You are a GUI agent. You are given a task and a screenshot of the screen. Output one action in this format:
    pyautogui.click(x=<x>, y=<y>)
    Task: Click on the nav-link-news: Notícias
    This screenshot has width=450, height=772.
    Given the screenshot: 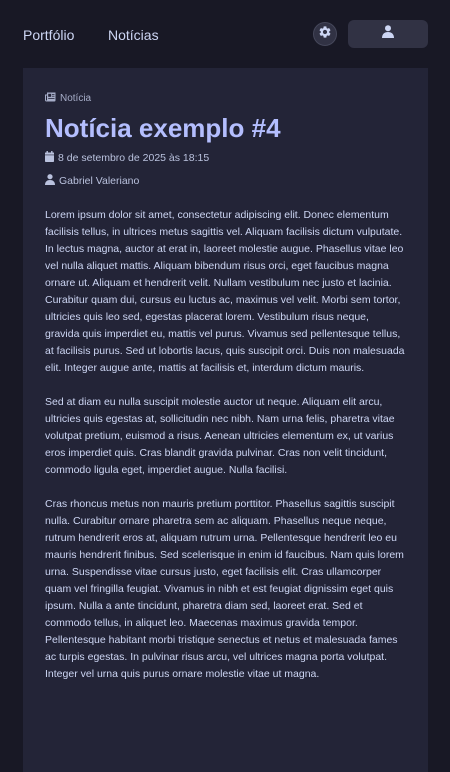 What is the action you would take?
    pyautogui.click(x=133, y=35)
    